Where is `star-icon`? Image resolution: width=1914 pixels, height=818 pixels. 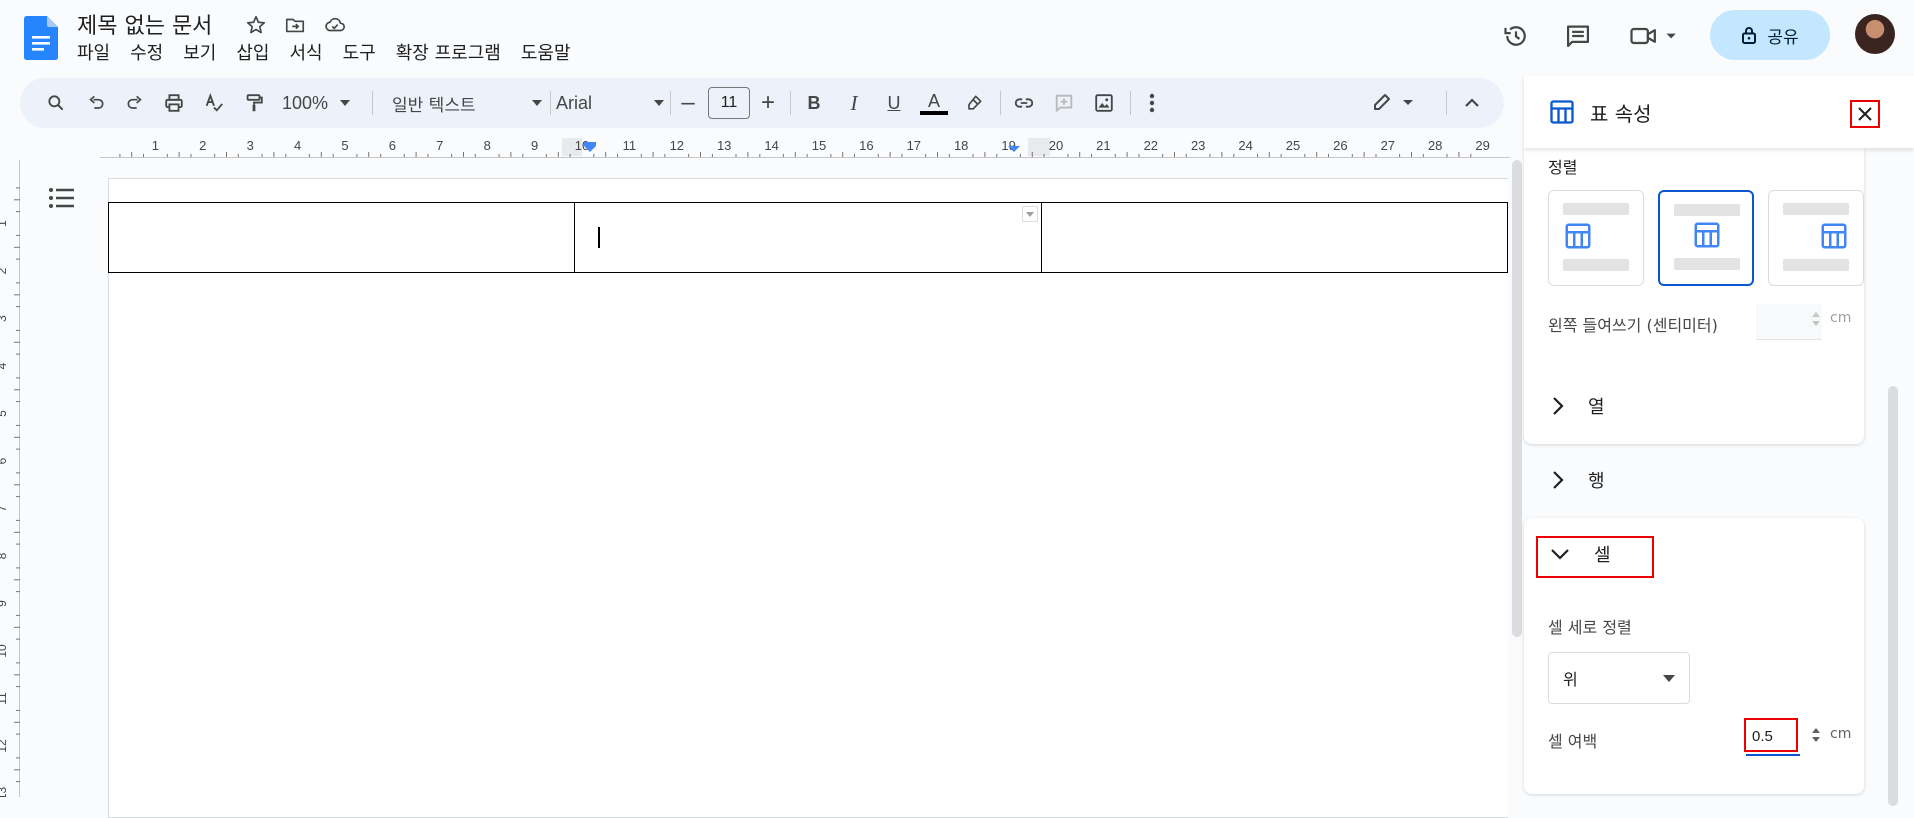 star-icon is located at coordinates (256, 25).